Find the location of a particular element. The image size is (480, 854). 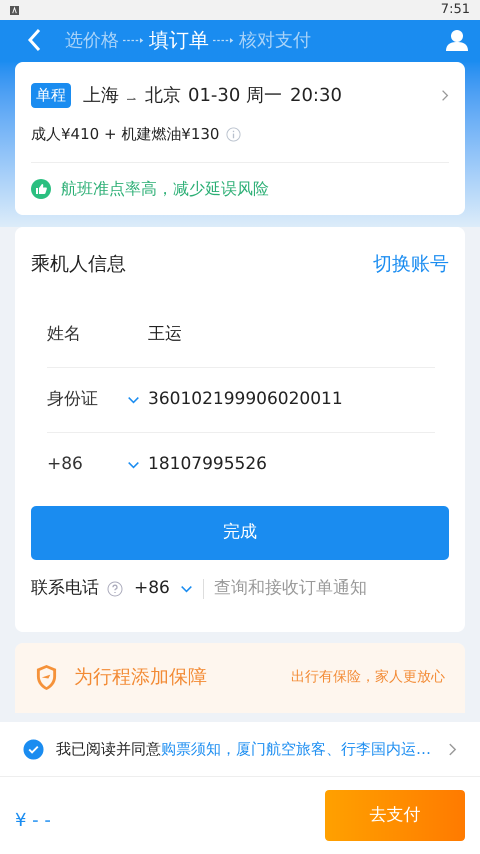

switch-account-link: 切换账号 is located at coordinates (411, 264).